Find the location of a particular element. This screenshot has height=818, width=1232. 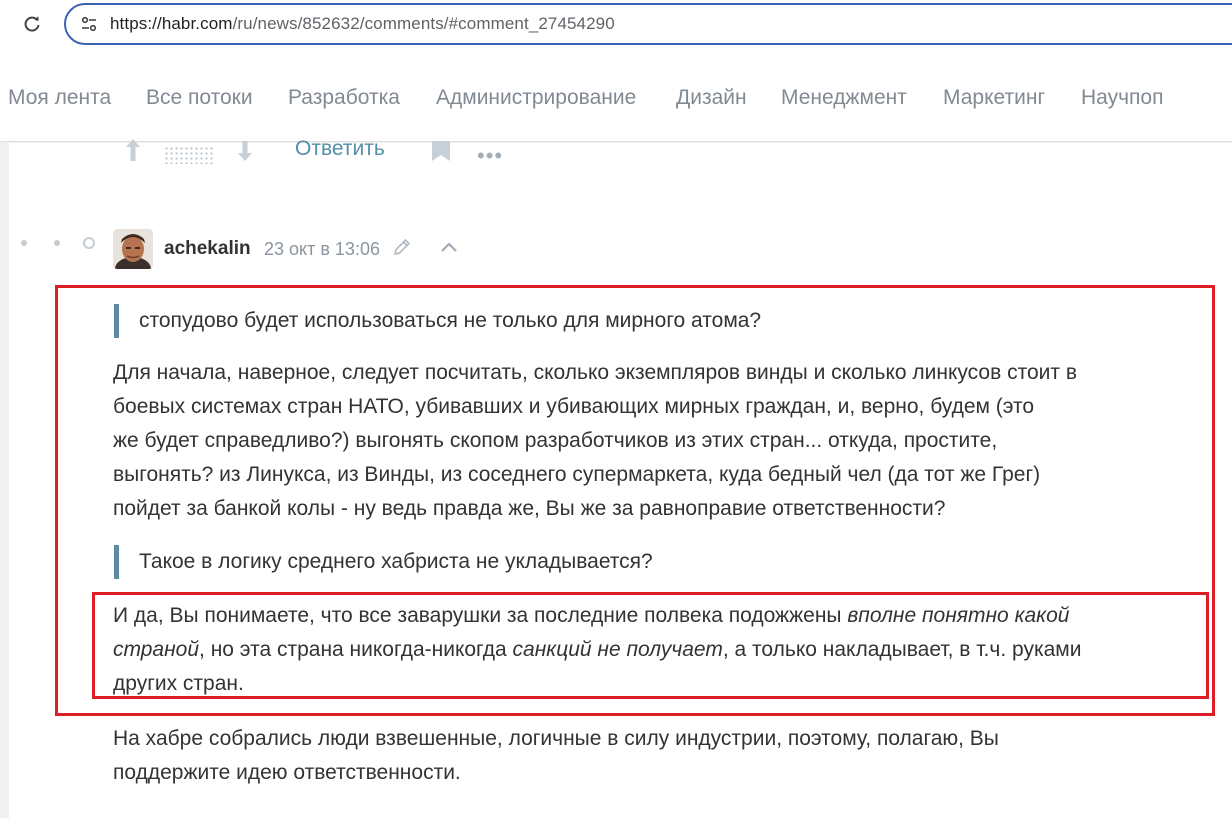

reload-icon is located at coordinates (32, 24).